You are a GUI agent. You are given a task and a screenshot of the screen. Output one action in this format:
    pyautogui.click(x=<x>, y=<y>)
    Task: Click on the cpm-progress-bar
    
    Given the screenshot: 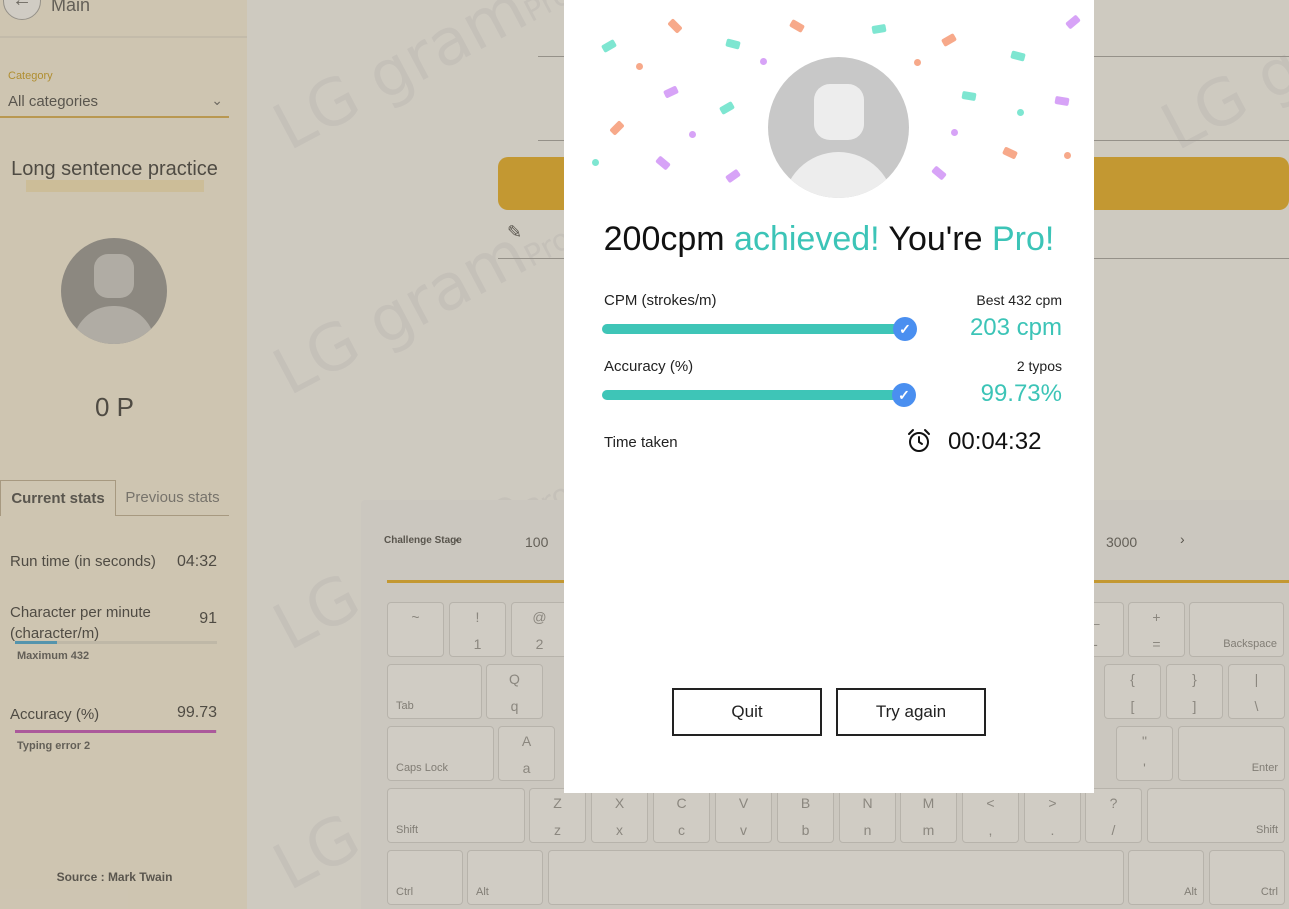 What is the action you would take?
    pyautogui.click(x=752, y=329)
    